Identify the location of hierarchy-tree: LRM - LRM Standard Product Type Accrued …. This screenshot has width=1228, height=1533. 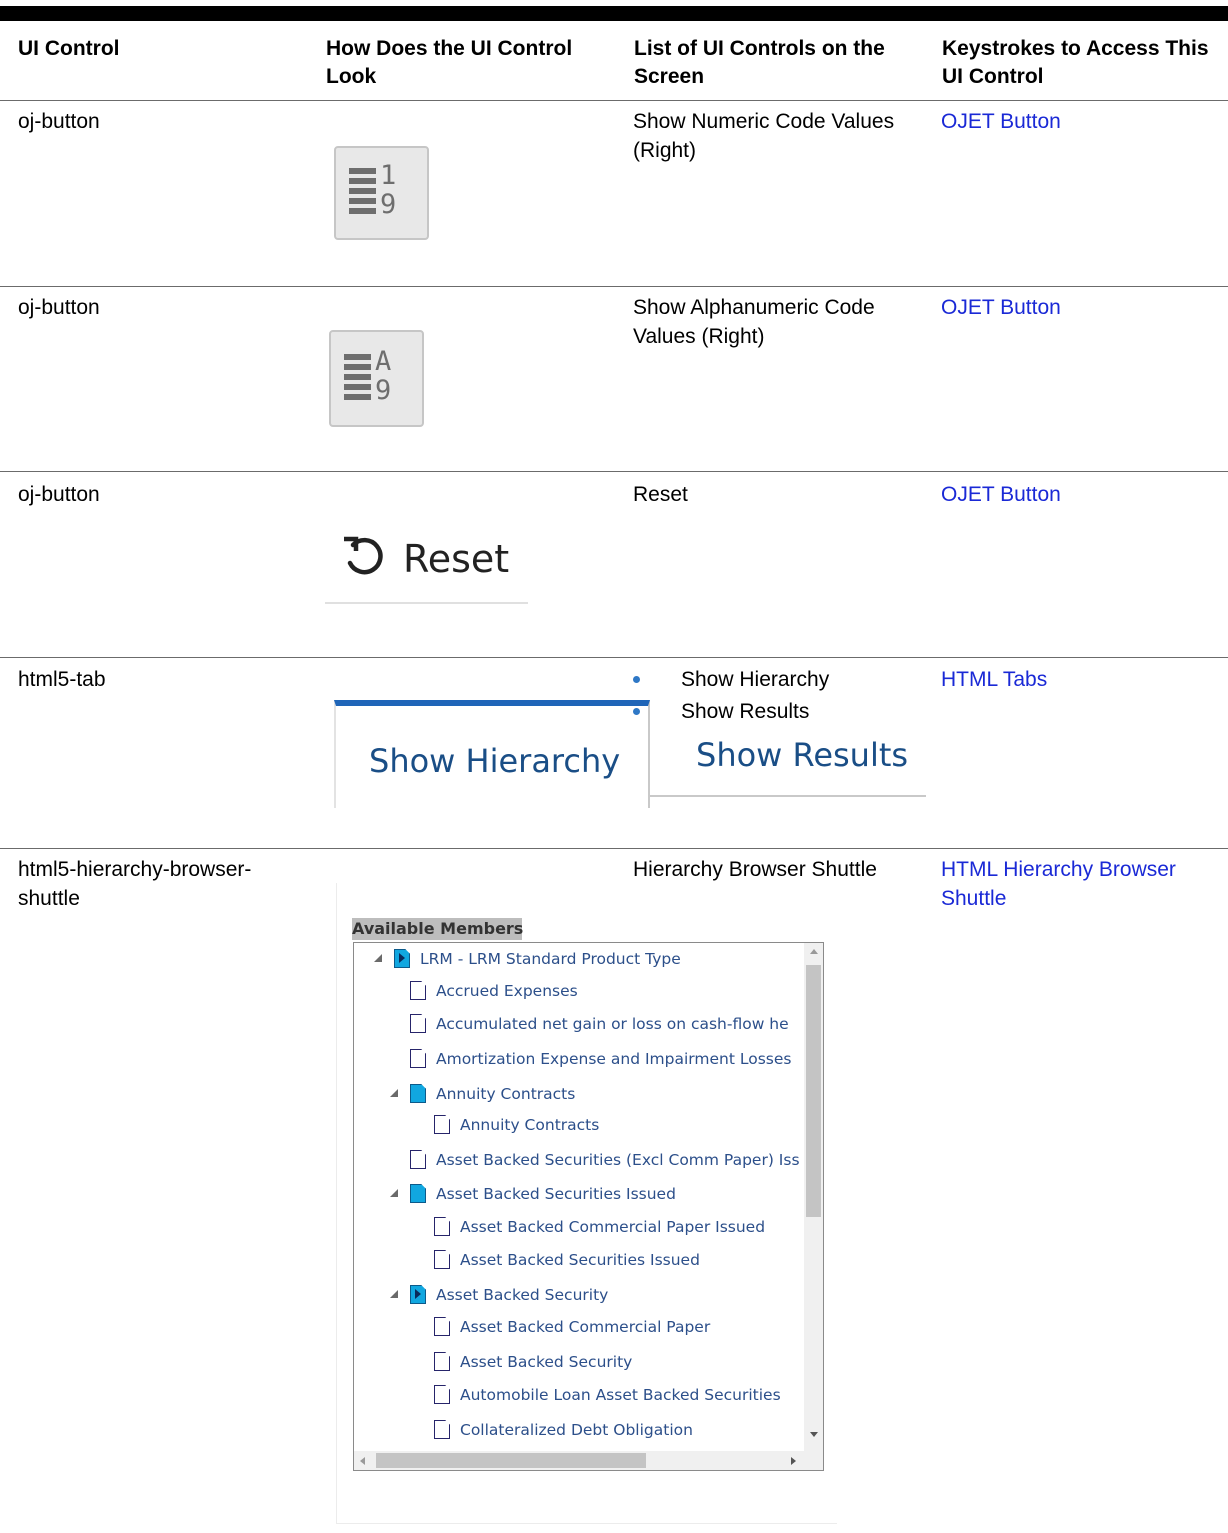
(588, 1206).